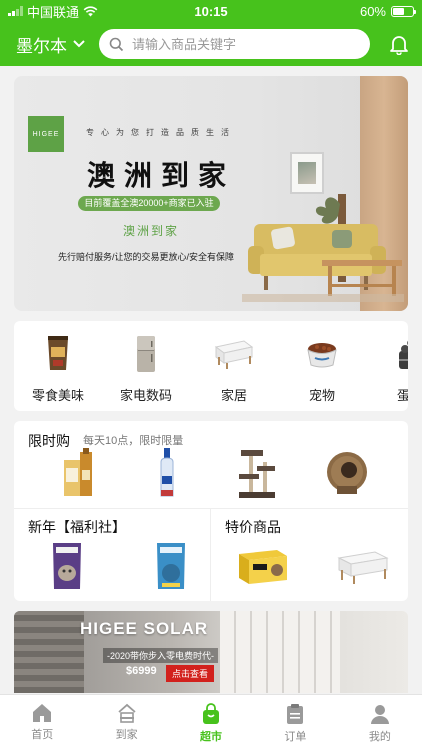 The width and height of the screenshot is (422, 750). I want to click on category-label: 家电数码, so click(145, 395).